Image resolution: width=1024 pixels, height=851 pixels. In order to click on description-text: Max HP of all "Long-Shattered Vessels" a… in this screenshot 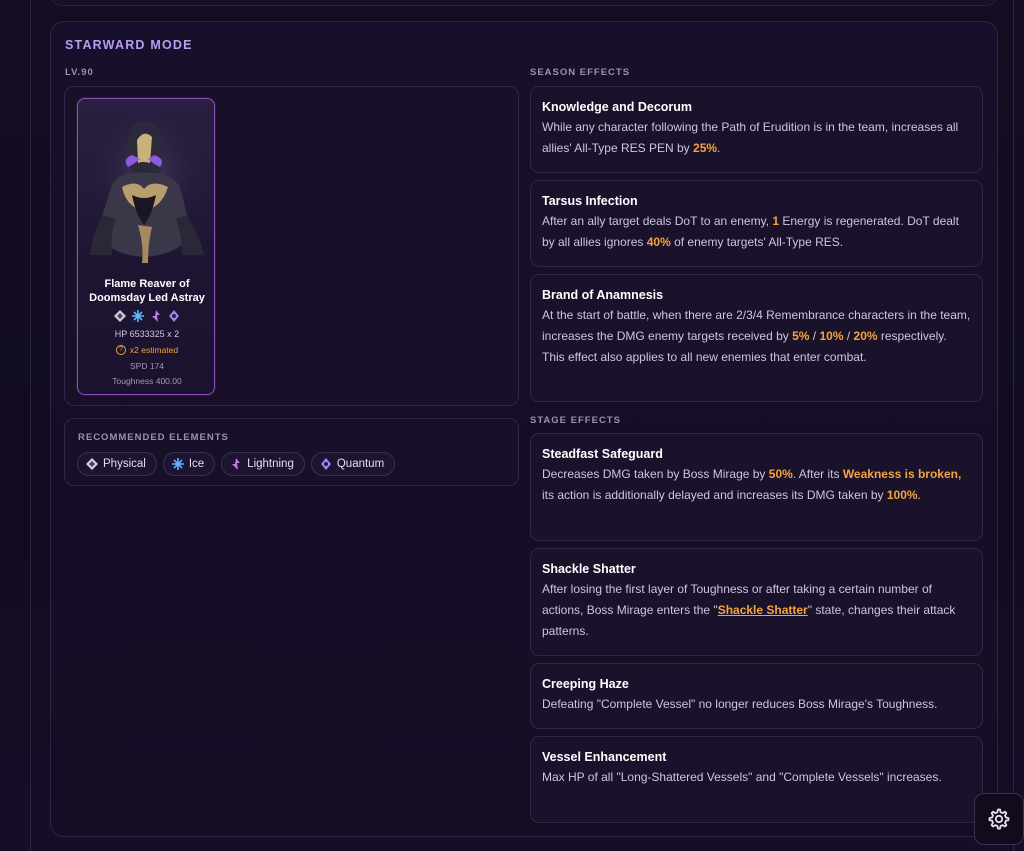, I will do `click(742, 777)`.